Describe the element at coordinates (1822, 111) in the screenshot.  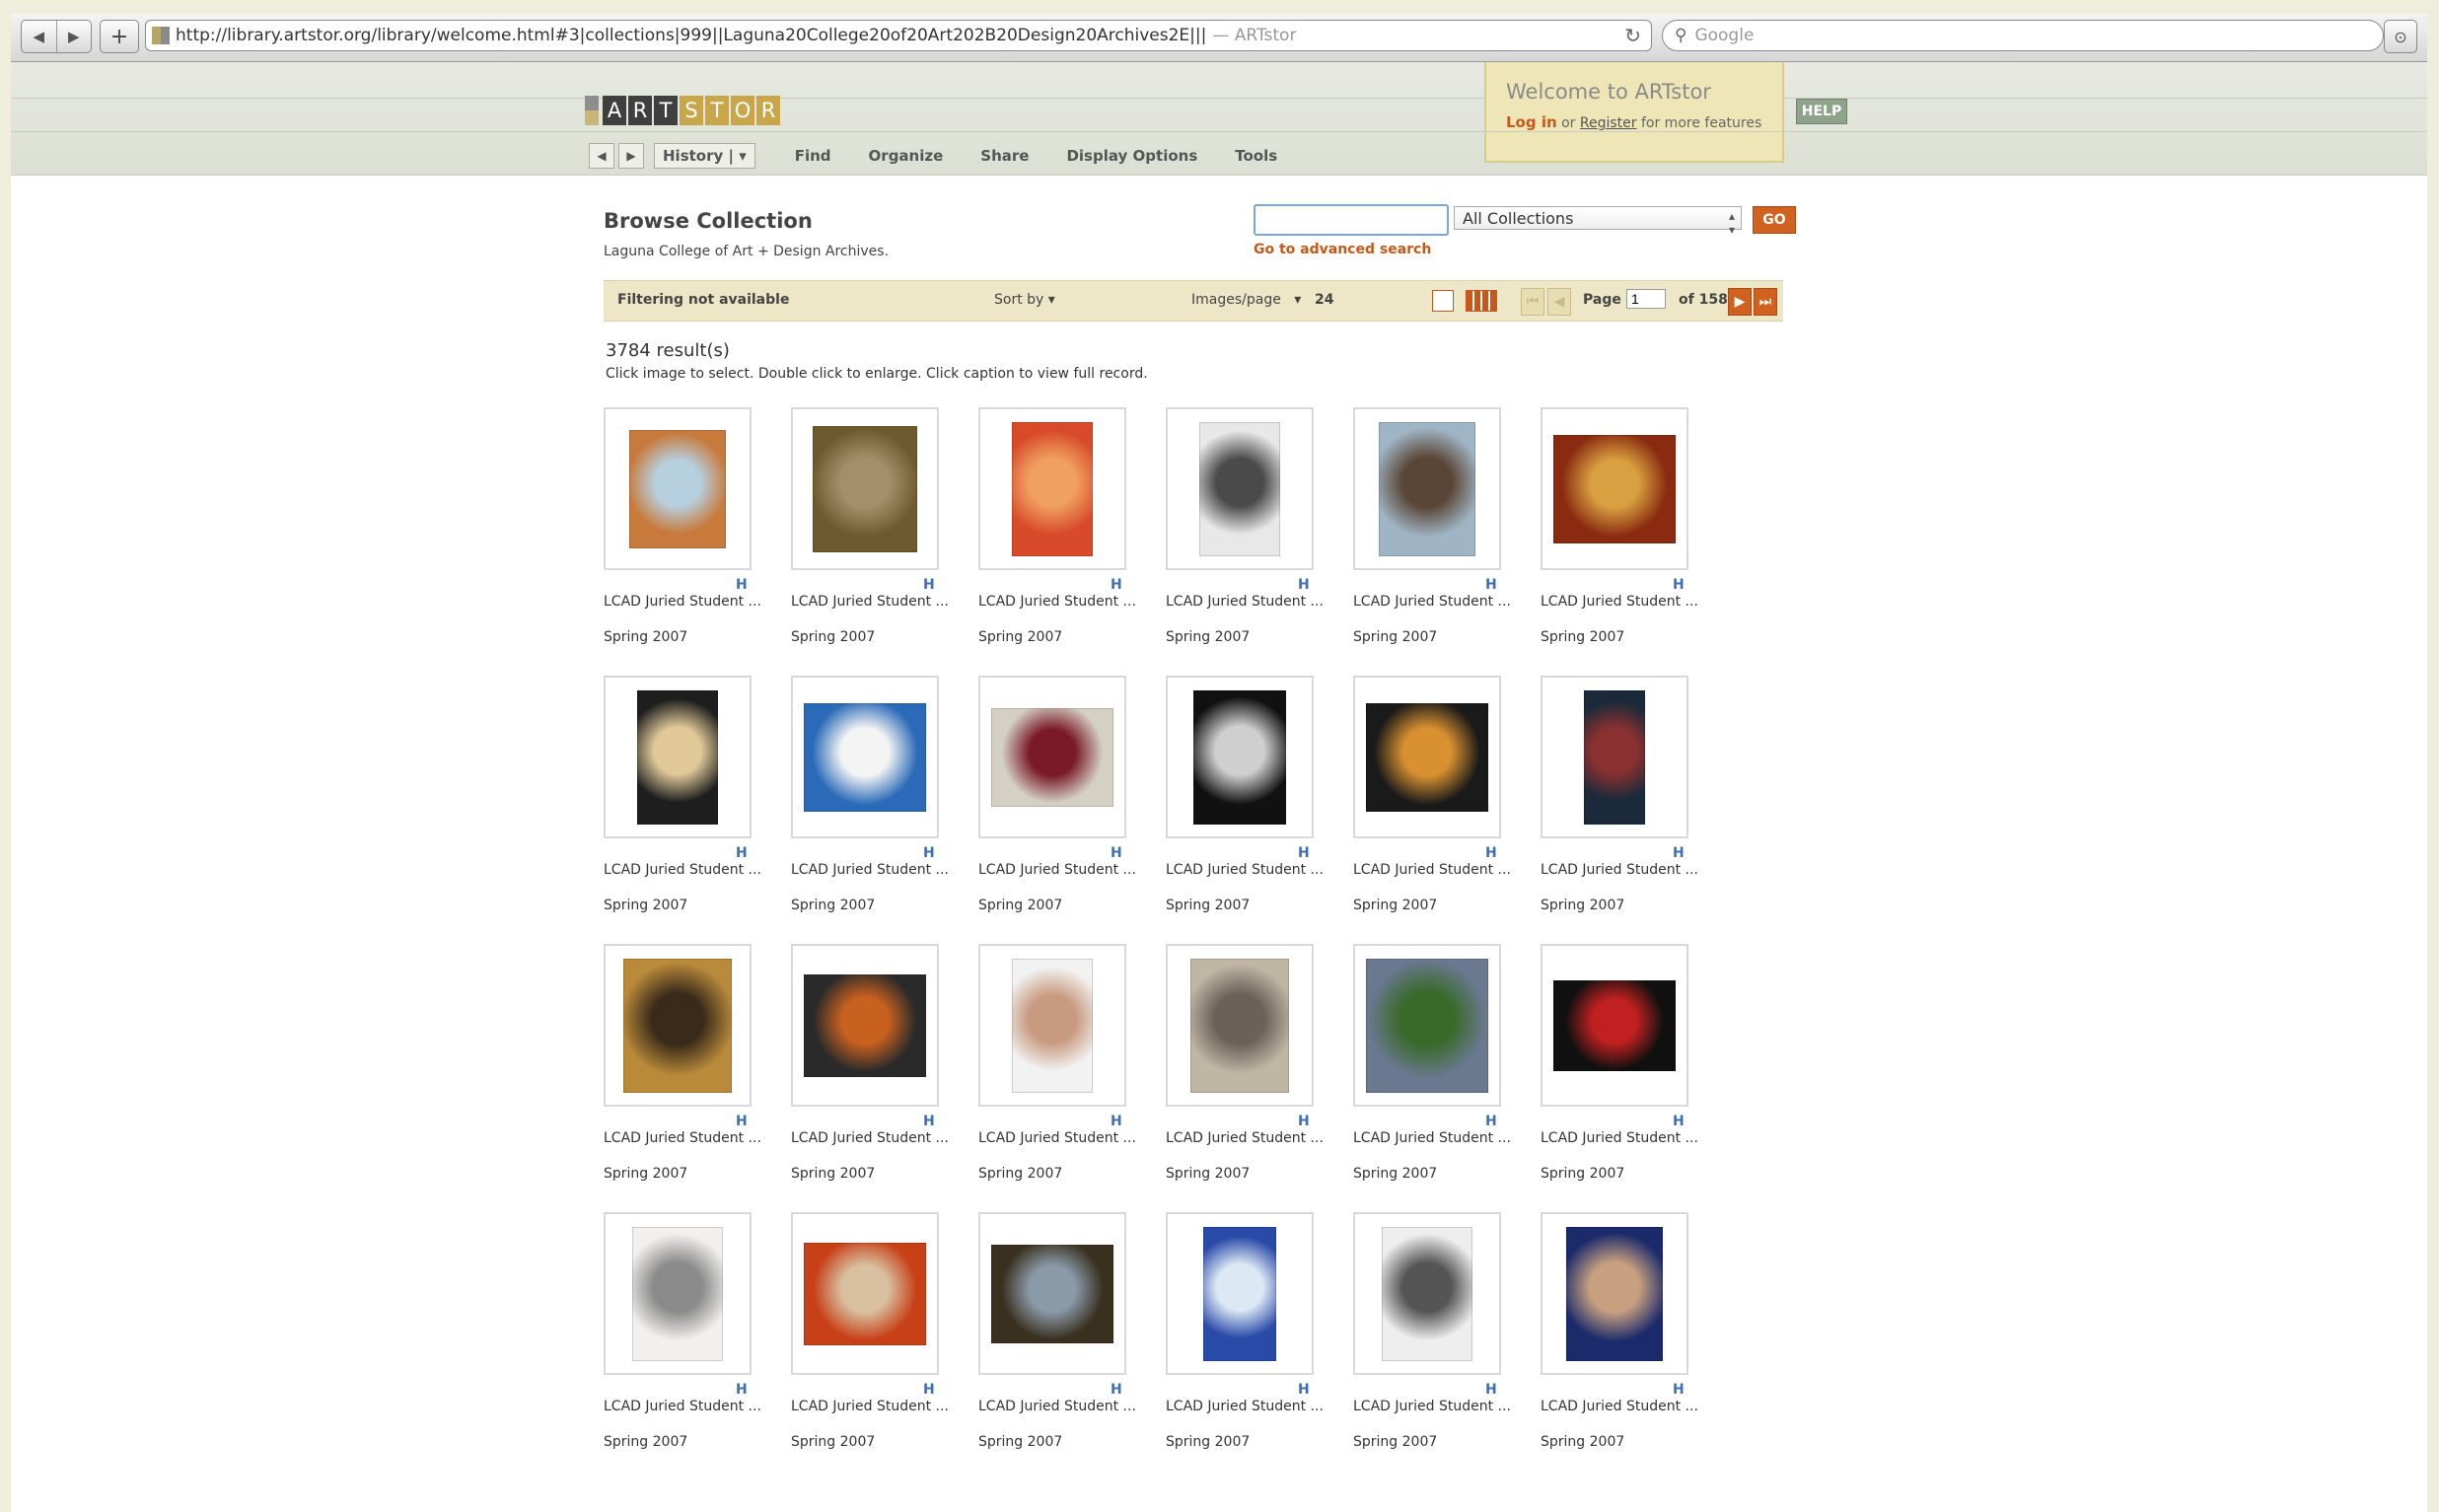
I see `help-button: HELP` at that location.